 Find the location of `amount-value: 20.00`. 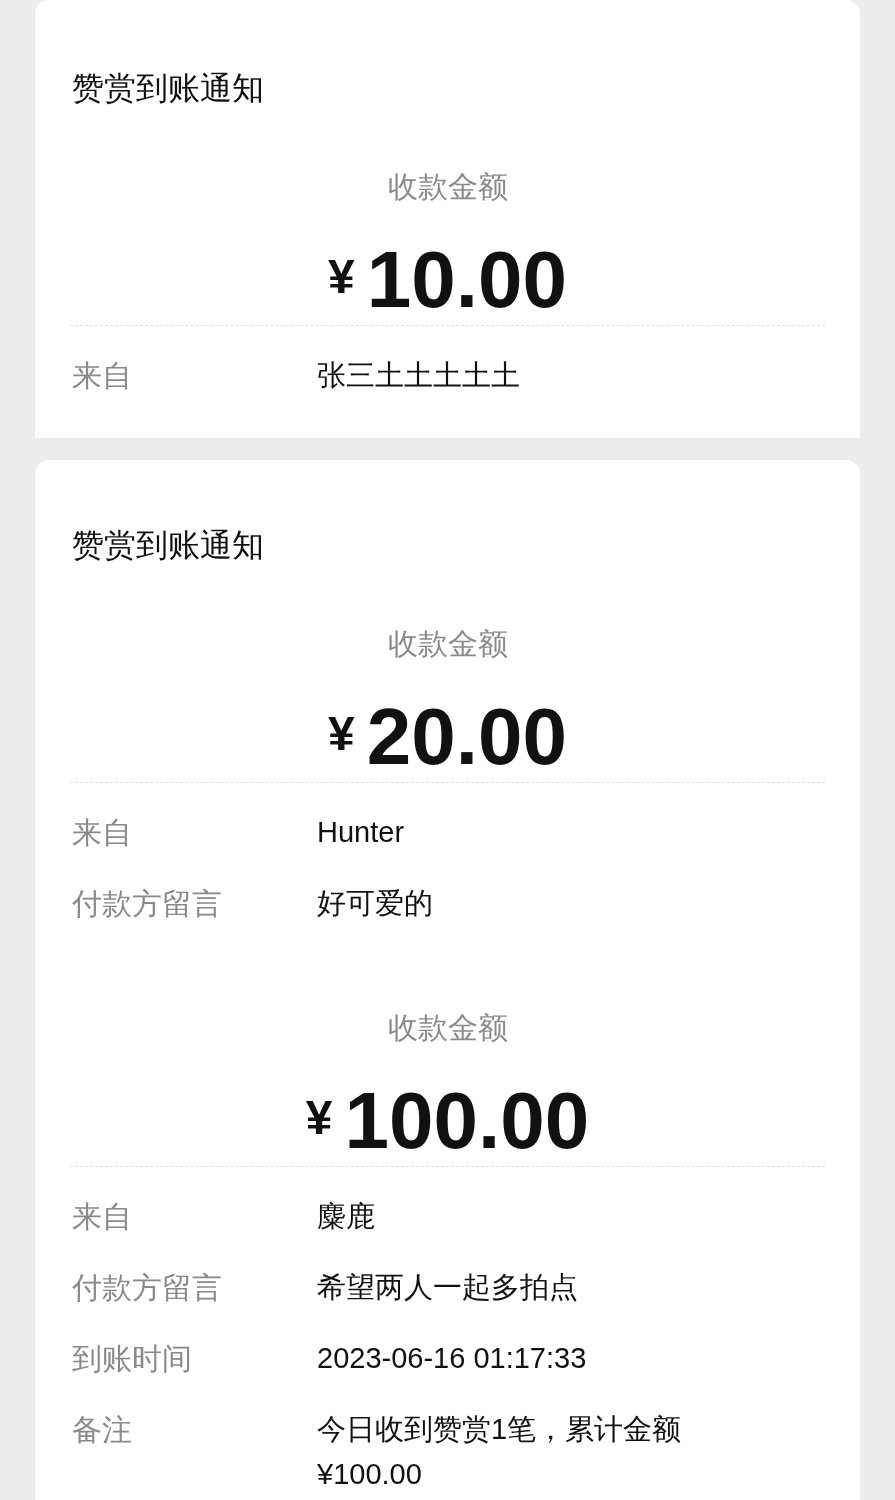

amount-value: 20.00 is located at coordinates (466, 737).